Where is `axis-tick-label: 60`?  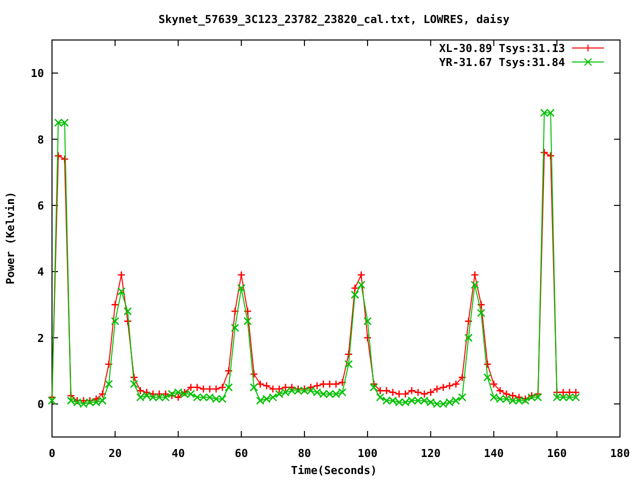 axis-tick-label: 60 is located at coordinates (241, 453).